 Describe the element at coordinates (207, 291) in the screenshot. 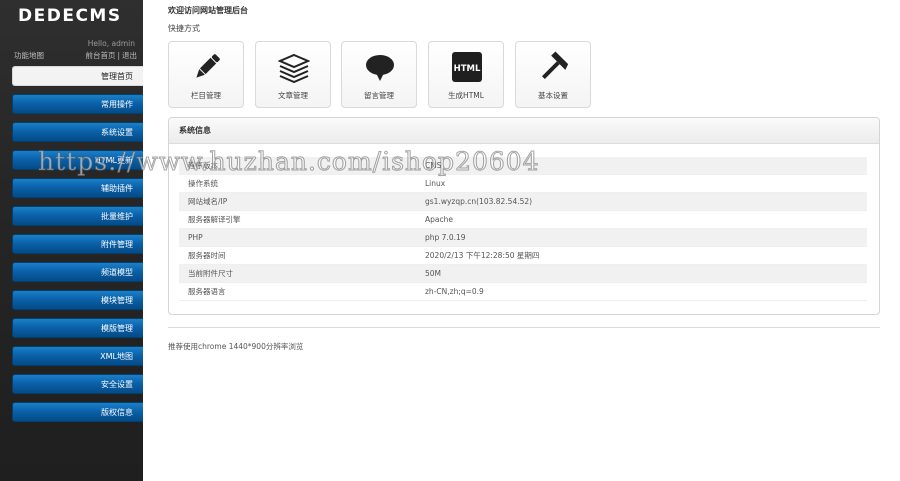

I see `info-key: 服务器语言` at that location.